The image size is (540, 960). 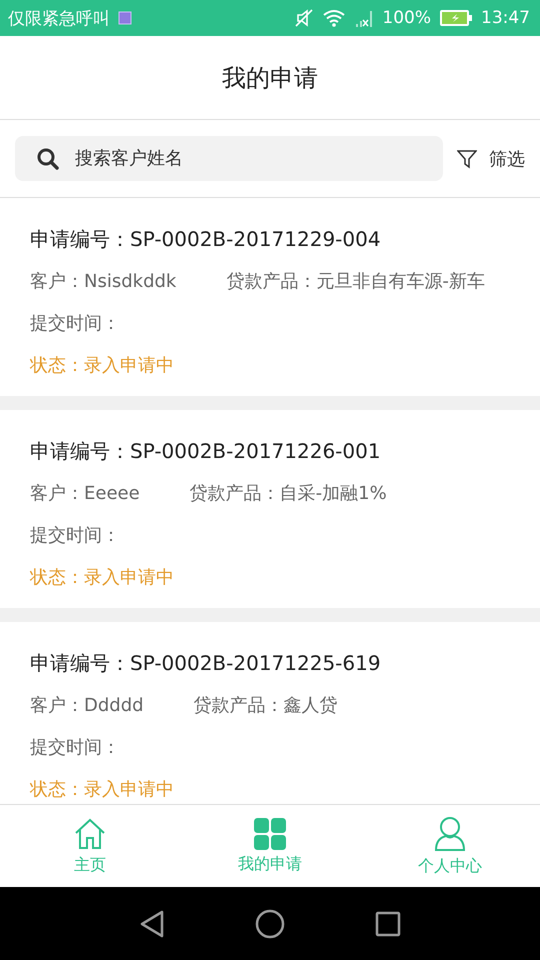 I want to click on home-circle-icon, so click(x=270, y=923).